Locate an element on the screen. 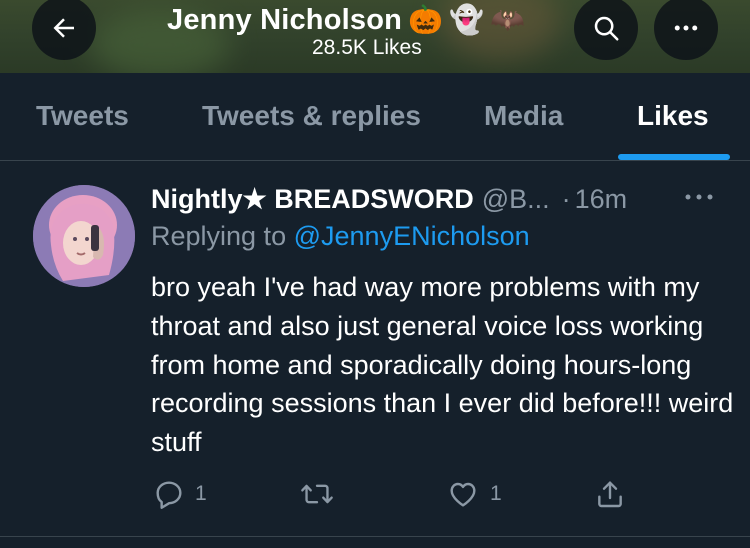 This screenshot has height=548, width=750. retweet-icon is located at coordinates (317, 494).